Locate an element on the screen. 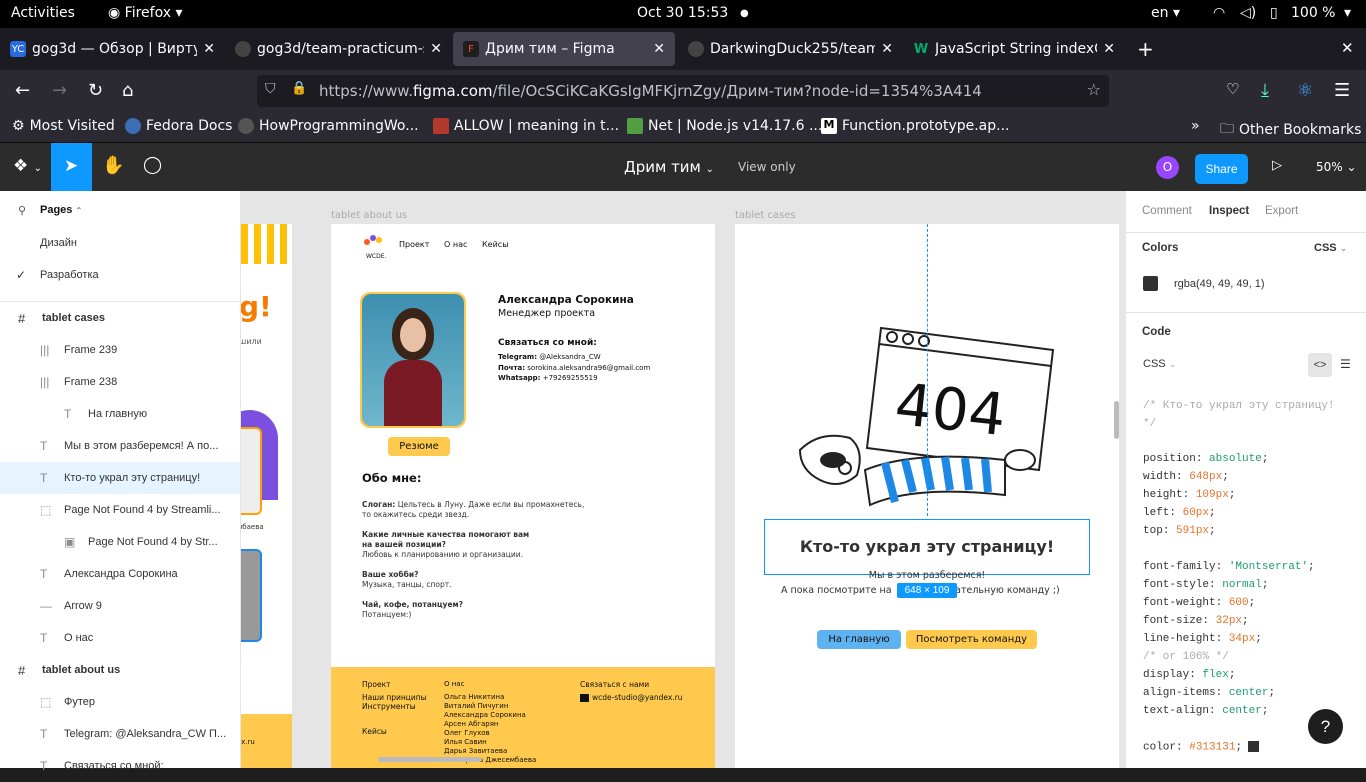 The image size is (1366, 782). layer-item: TАлександра Сорокина is located at coordinates (120, 574).